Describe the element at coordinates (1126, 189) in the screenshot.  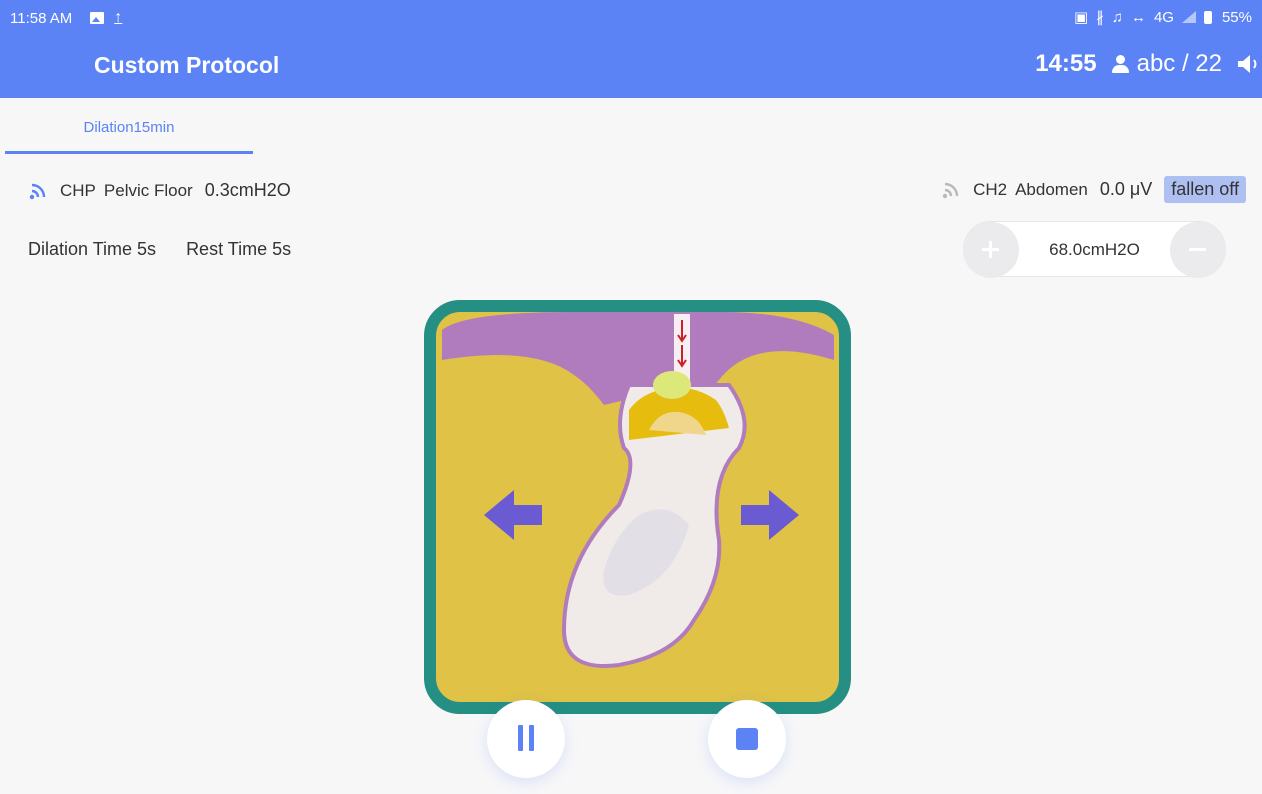
I see `channel-value: 0.0 μV` at that location.